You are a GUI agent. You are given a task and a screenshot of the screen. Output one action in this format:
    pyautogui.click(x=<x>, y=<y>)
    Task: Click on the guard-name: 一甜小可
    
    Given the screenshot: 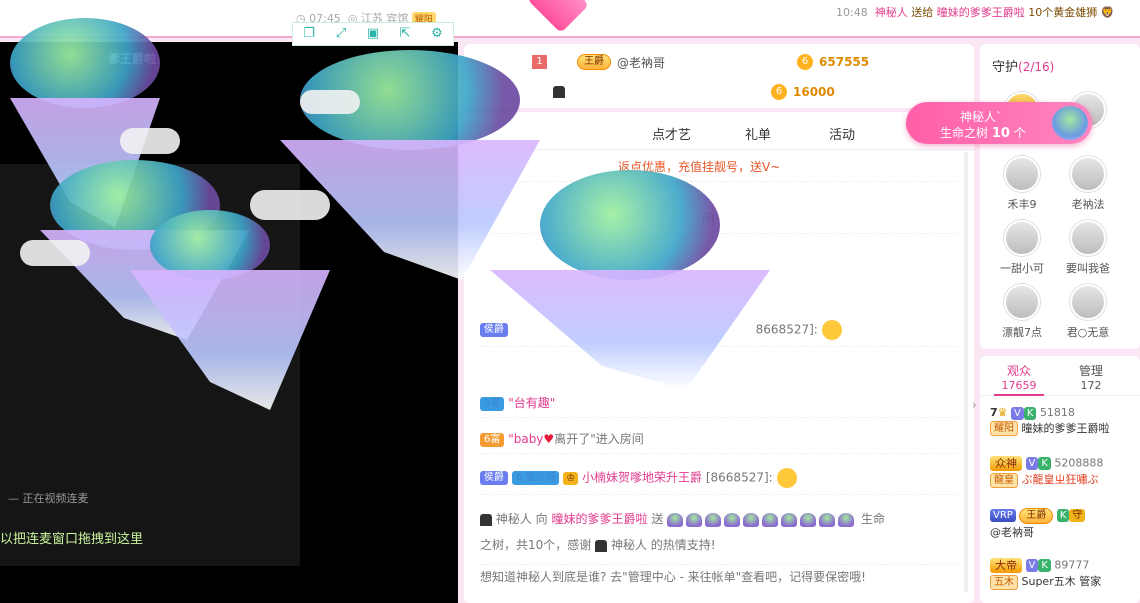 What is the action you would take?
    pyautogui.click(x=1022, y=268)
    